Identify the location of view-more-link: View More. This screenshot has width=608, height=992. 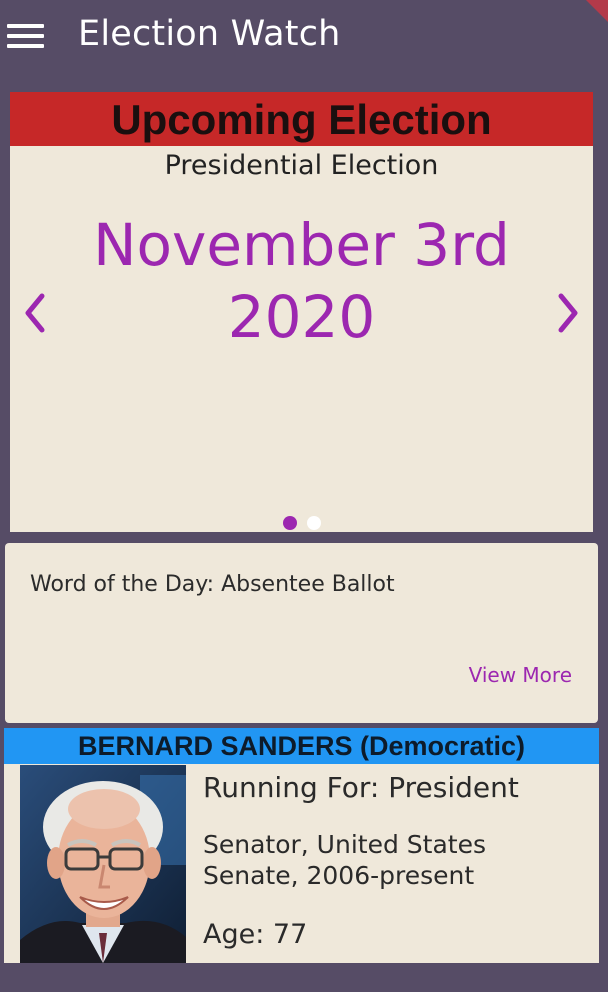
(520, 675).